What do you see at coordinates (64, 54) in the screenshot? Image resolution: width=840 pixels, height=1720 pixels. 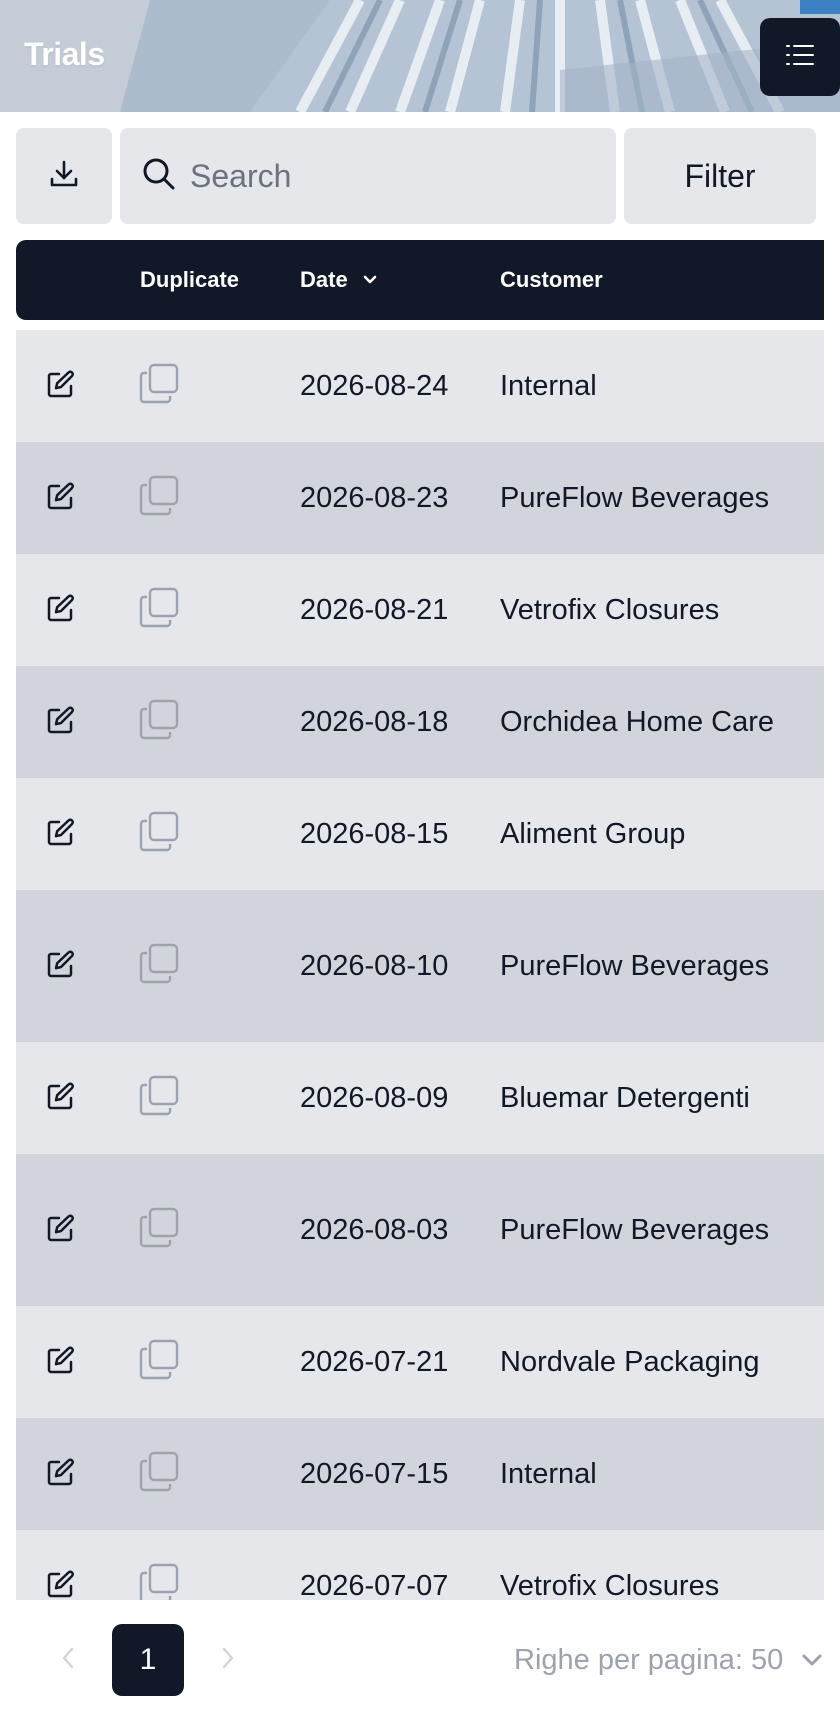 I see `page-title: Trials` at bounding box center [64, 54].